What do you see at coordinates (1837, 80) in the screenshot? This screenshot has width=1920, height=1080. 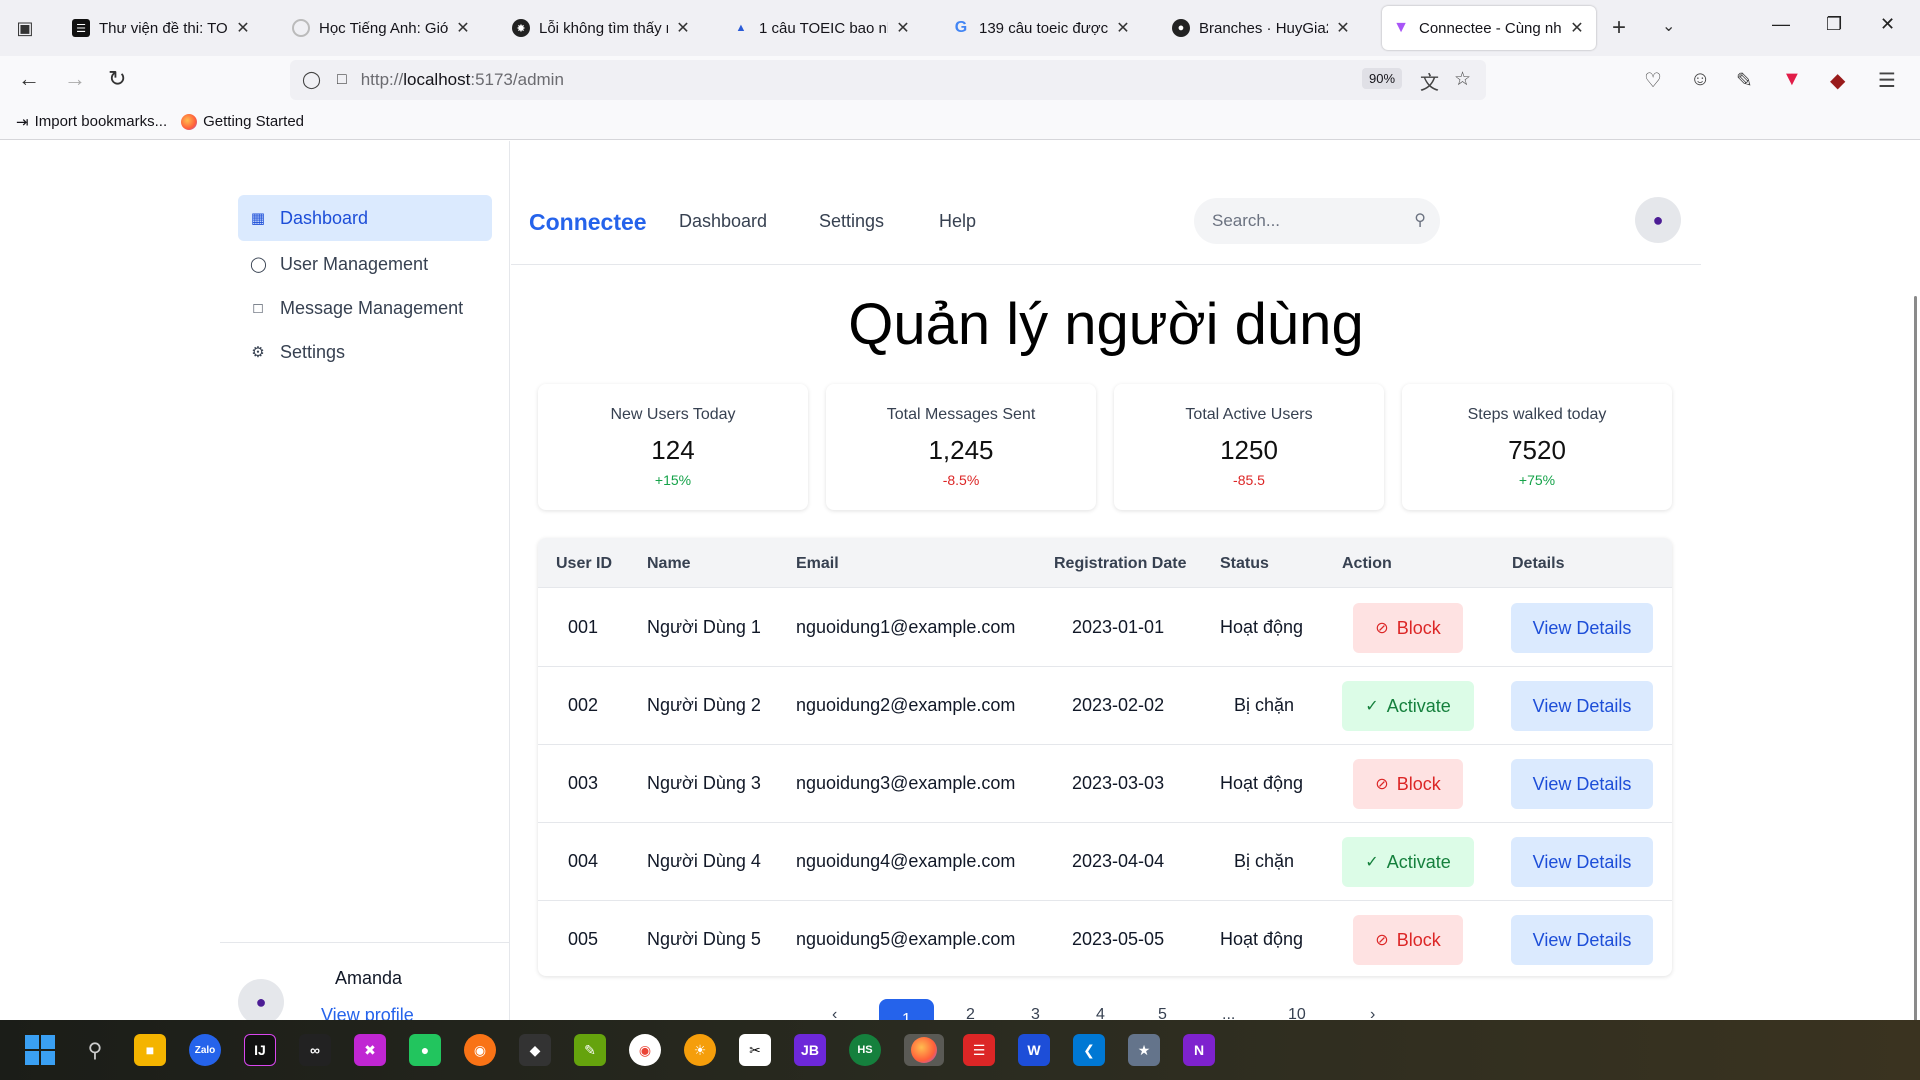 I see `ublock-icon: ◆` at bounding box center [1837, 80].